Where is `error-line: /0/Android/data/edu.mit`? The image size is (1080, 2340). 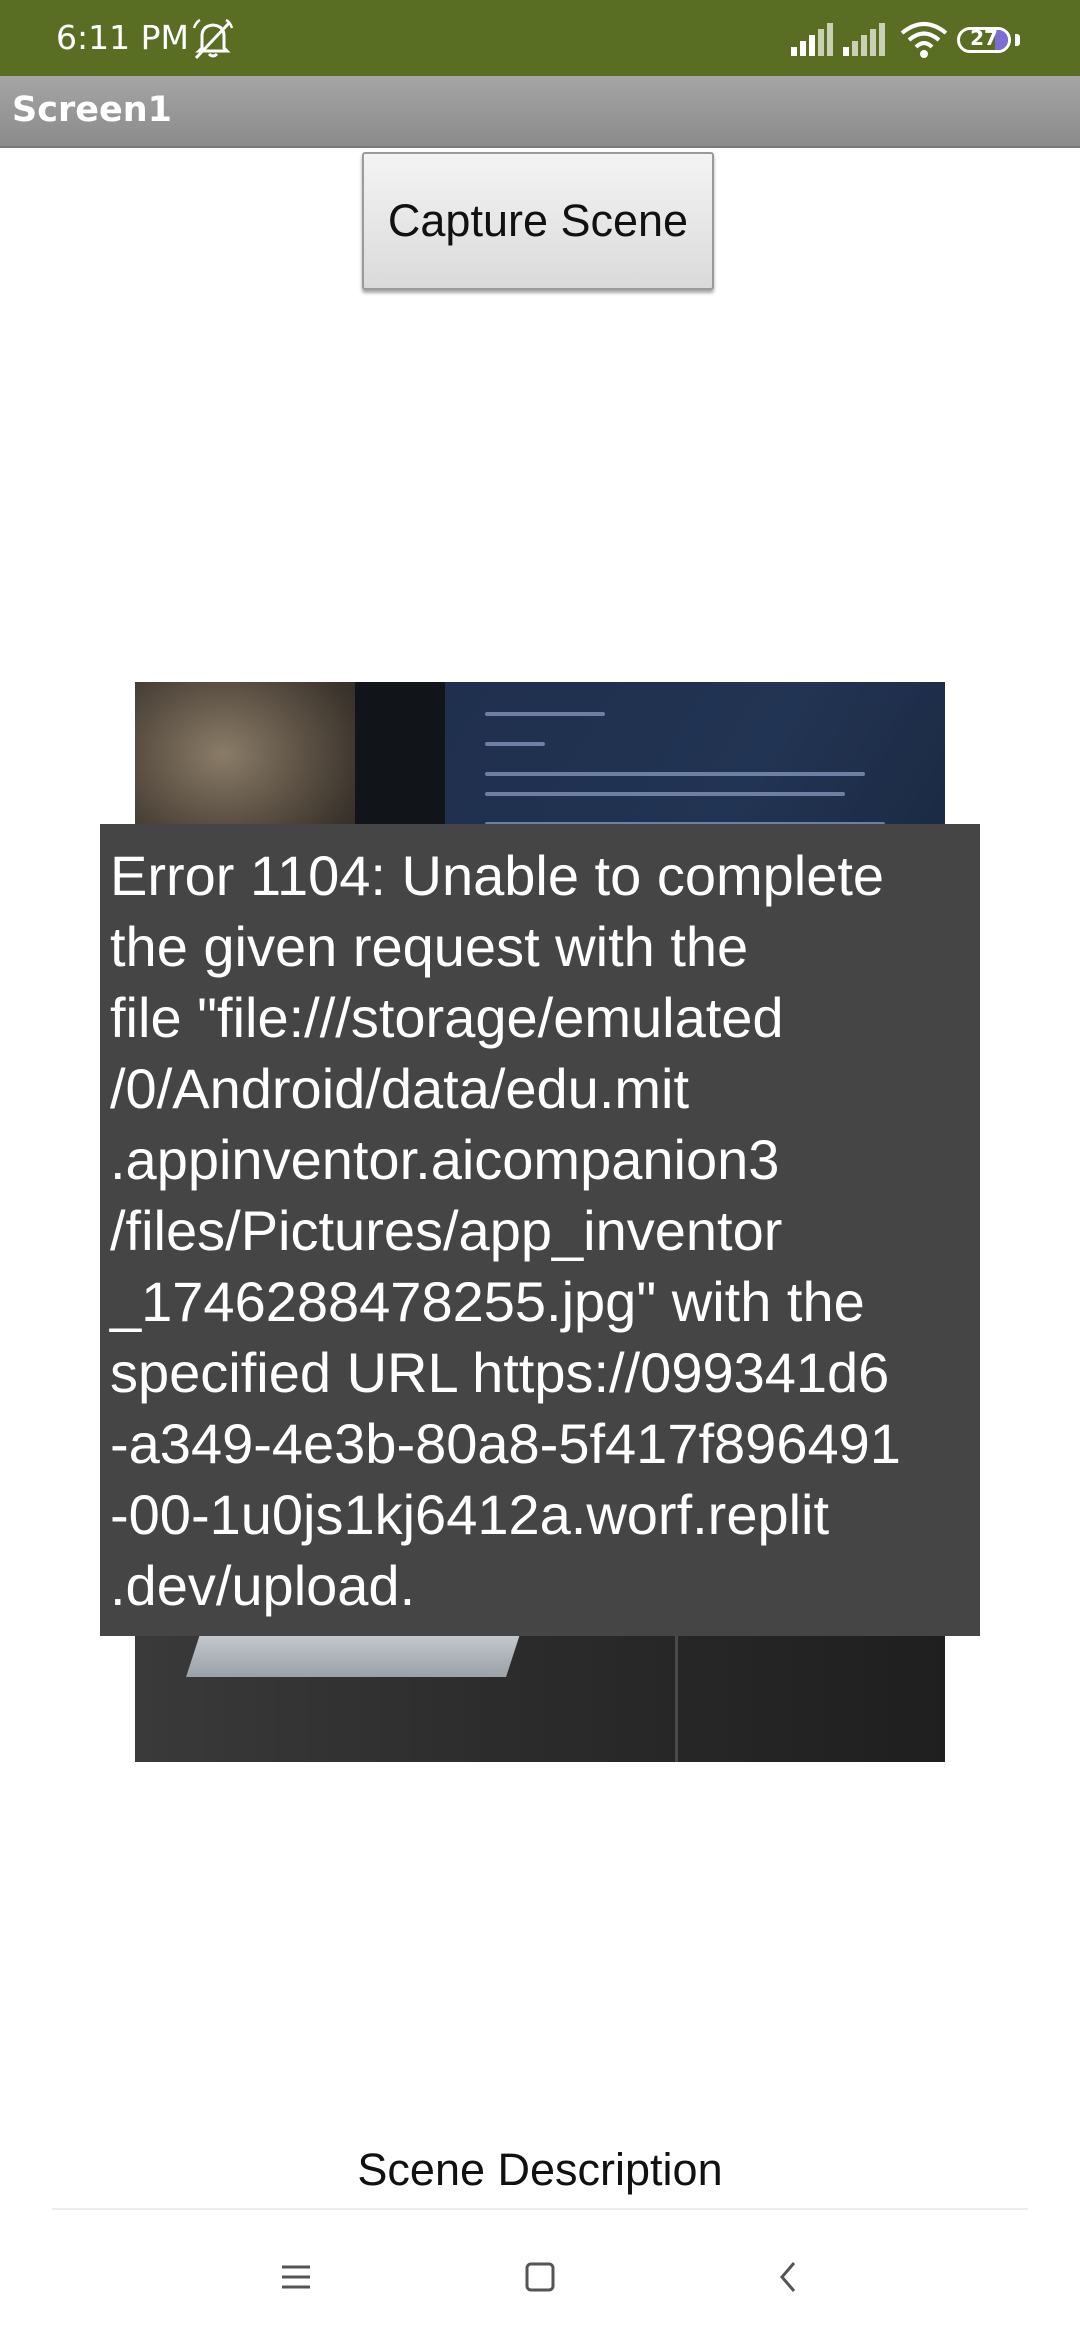
error-line: /0/Android/data/edu.mit is located at coordinates (400, 1088).